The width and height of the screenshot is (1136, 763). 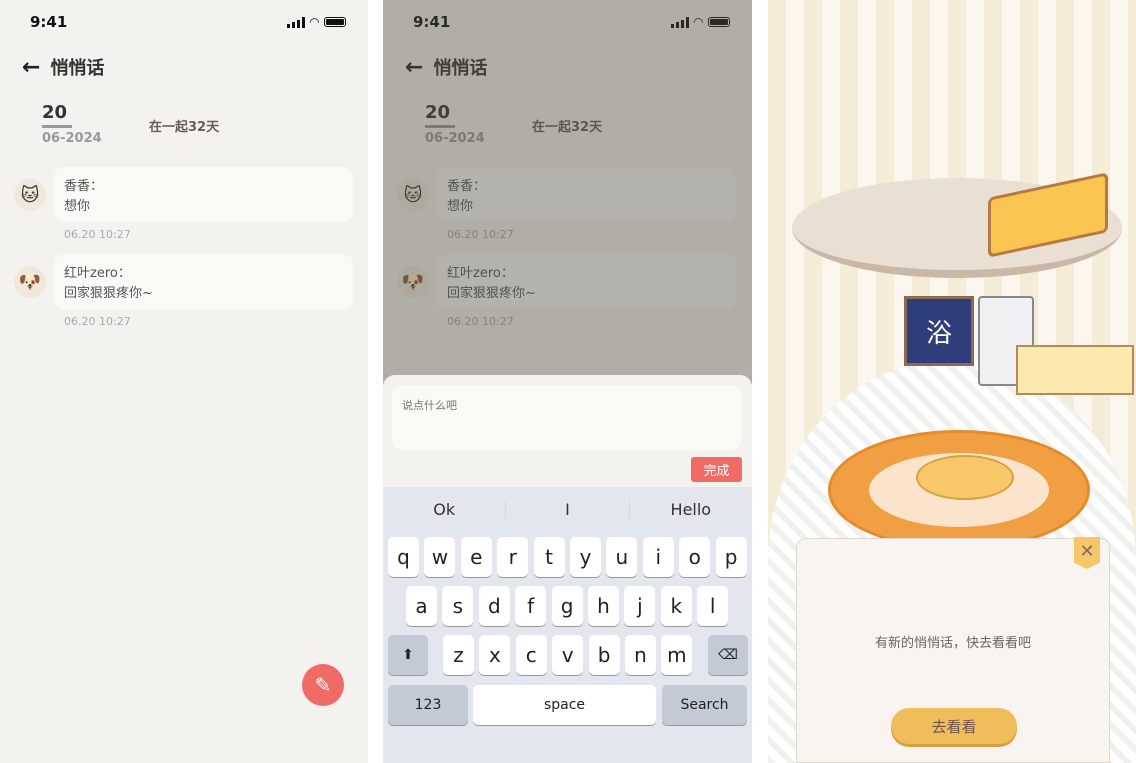 I want to click on key-p: p, so click(x=731, y=557).